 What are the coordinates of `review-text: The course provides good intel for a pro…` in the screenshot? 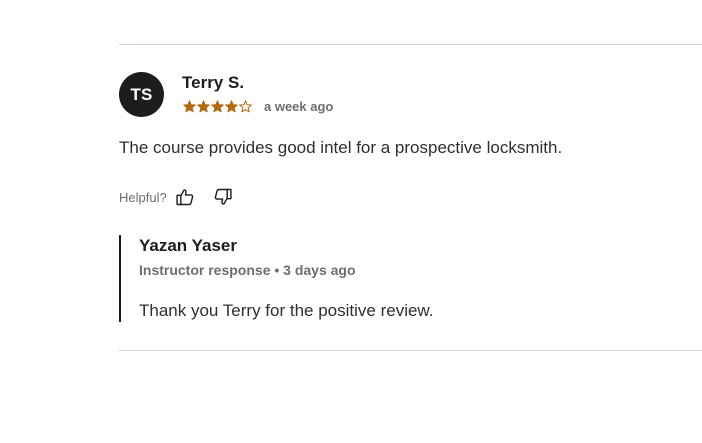 It's located at (341, 147).